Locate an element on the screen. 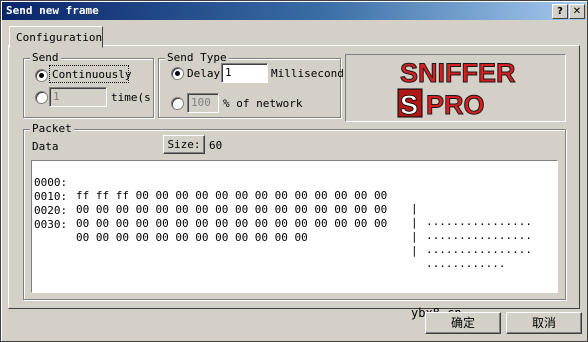  send-group-label: Send is located at coordinates (45, 57).